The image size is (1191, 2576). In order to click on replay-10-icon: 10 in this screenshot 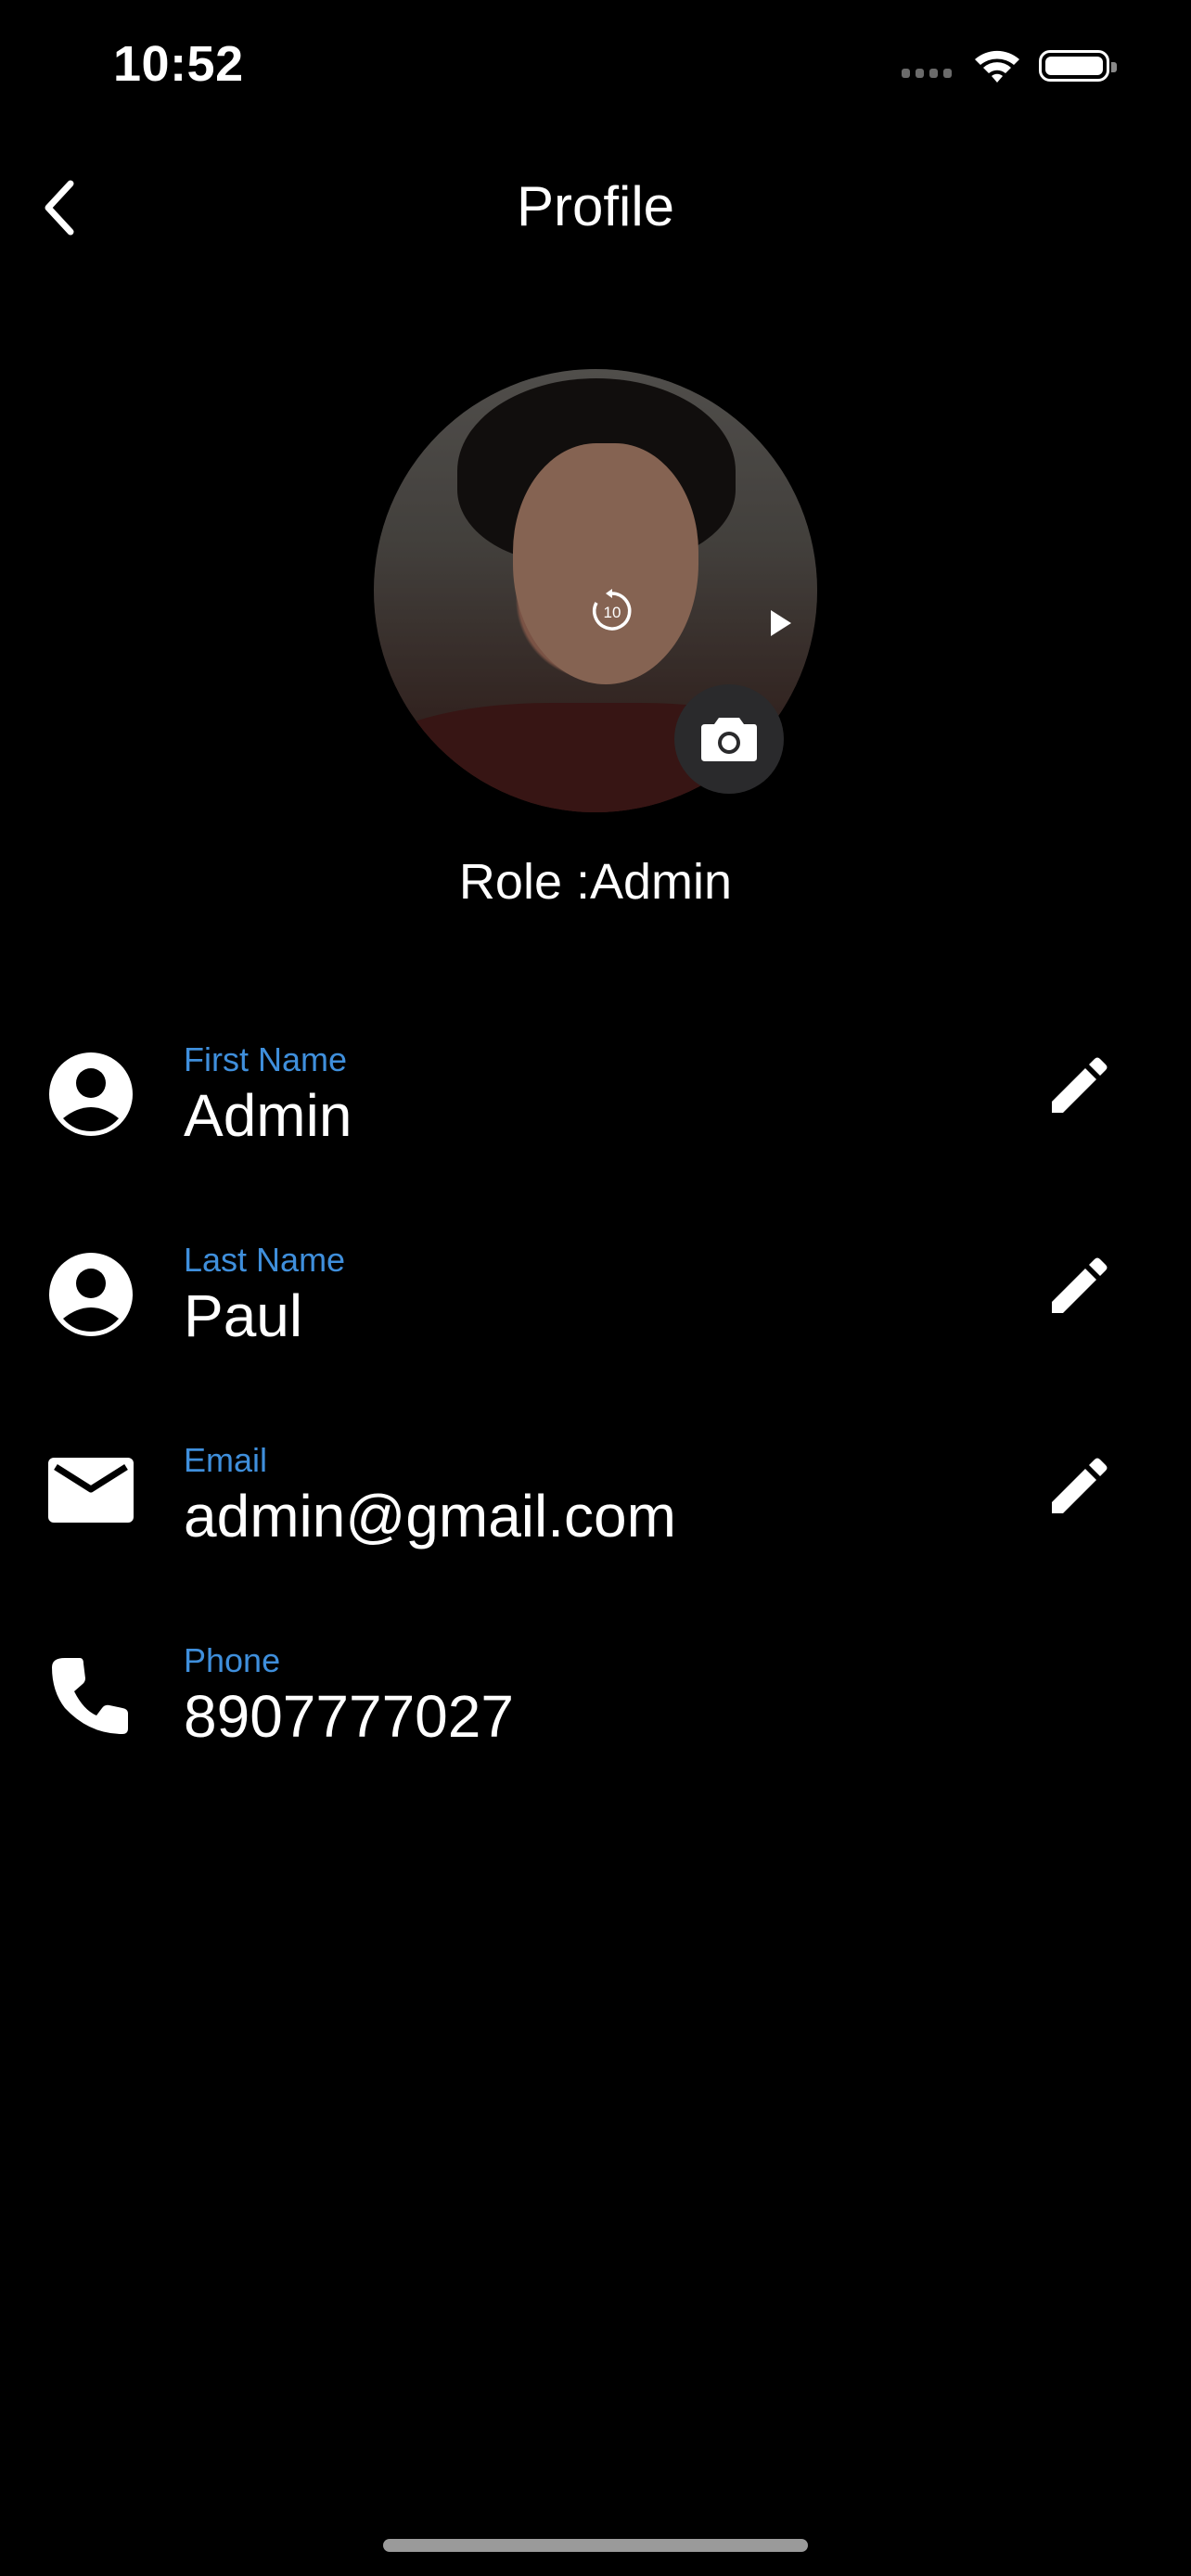, I will do `click(612, 611)`.